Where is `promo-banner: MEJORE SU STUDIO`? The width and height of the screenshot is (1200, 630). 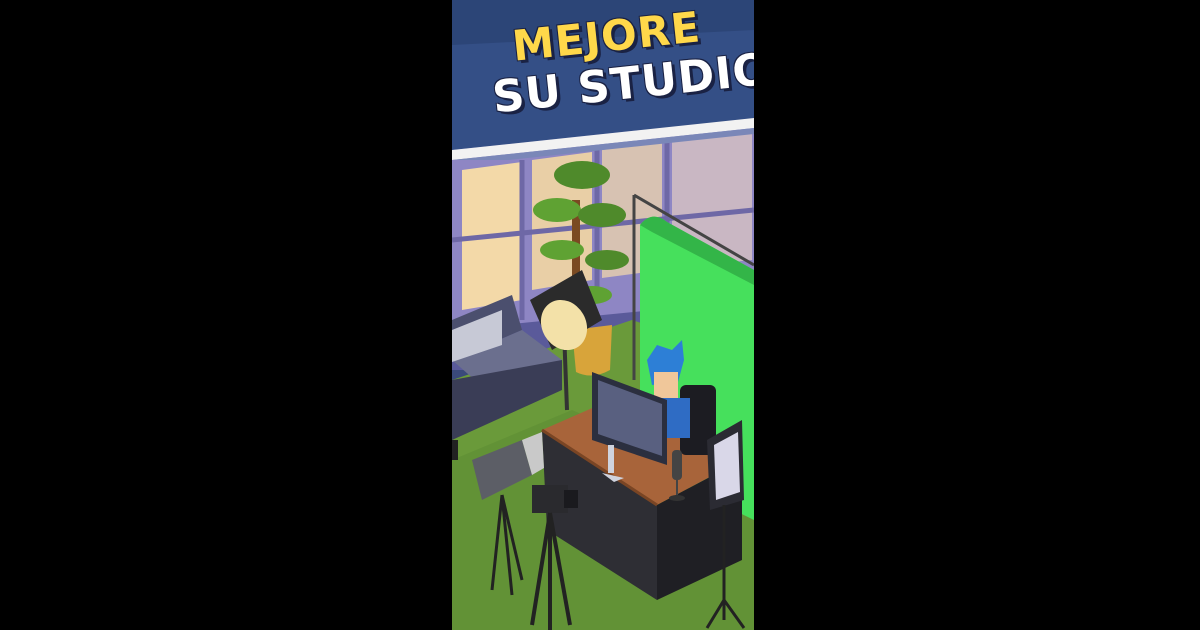
promo-banner: MEJORE SU STUDIO is located at coordinates (603, 80).